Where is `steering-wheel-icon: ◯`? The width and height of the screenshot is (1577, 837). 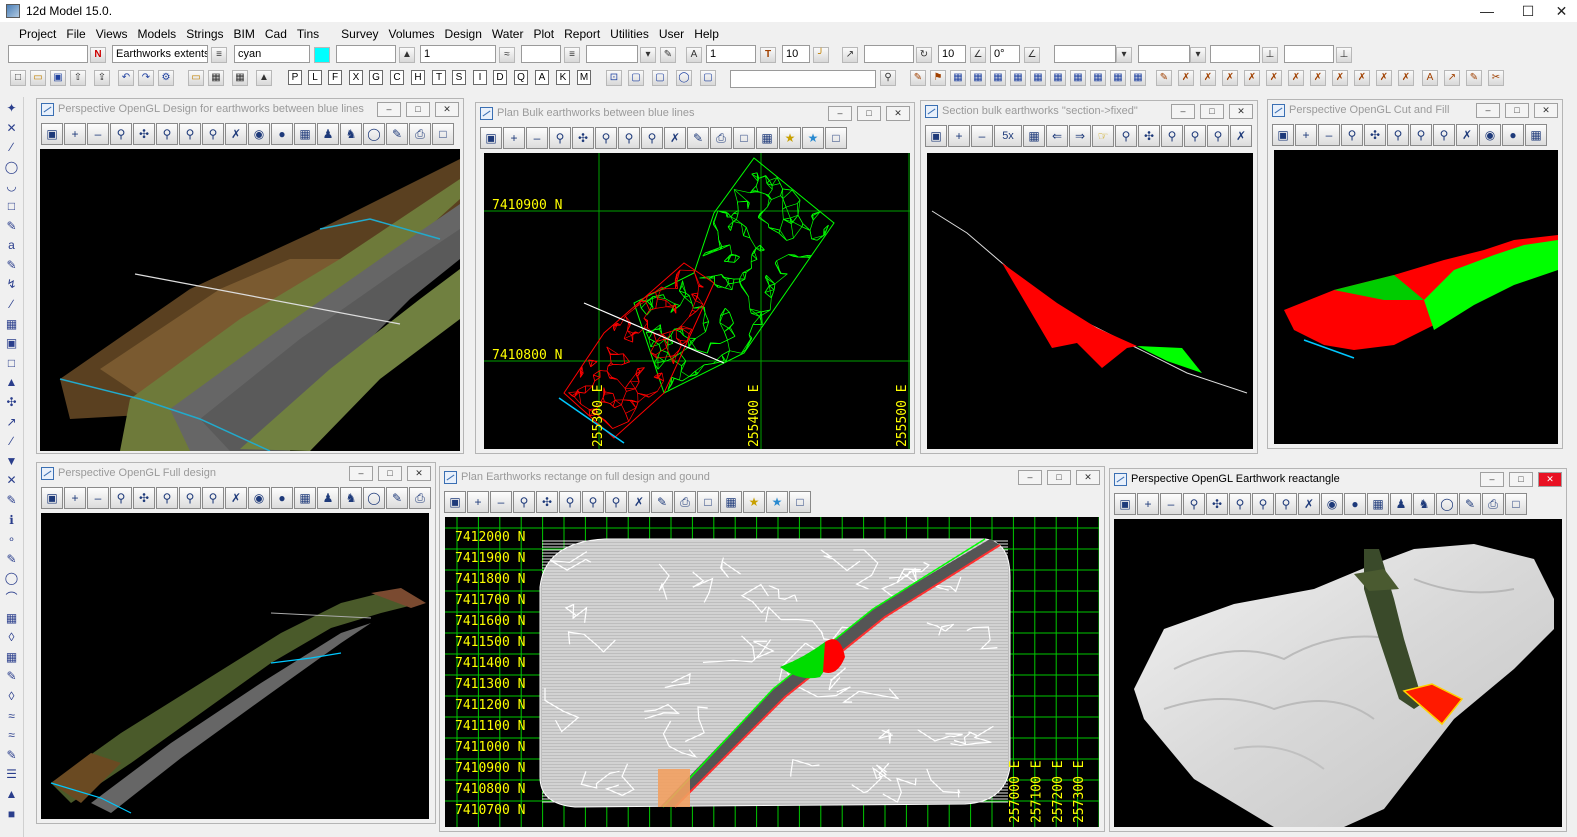 steering-wheel-icon: ◯ is located at coordinates (1447, 504).